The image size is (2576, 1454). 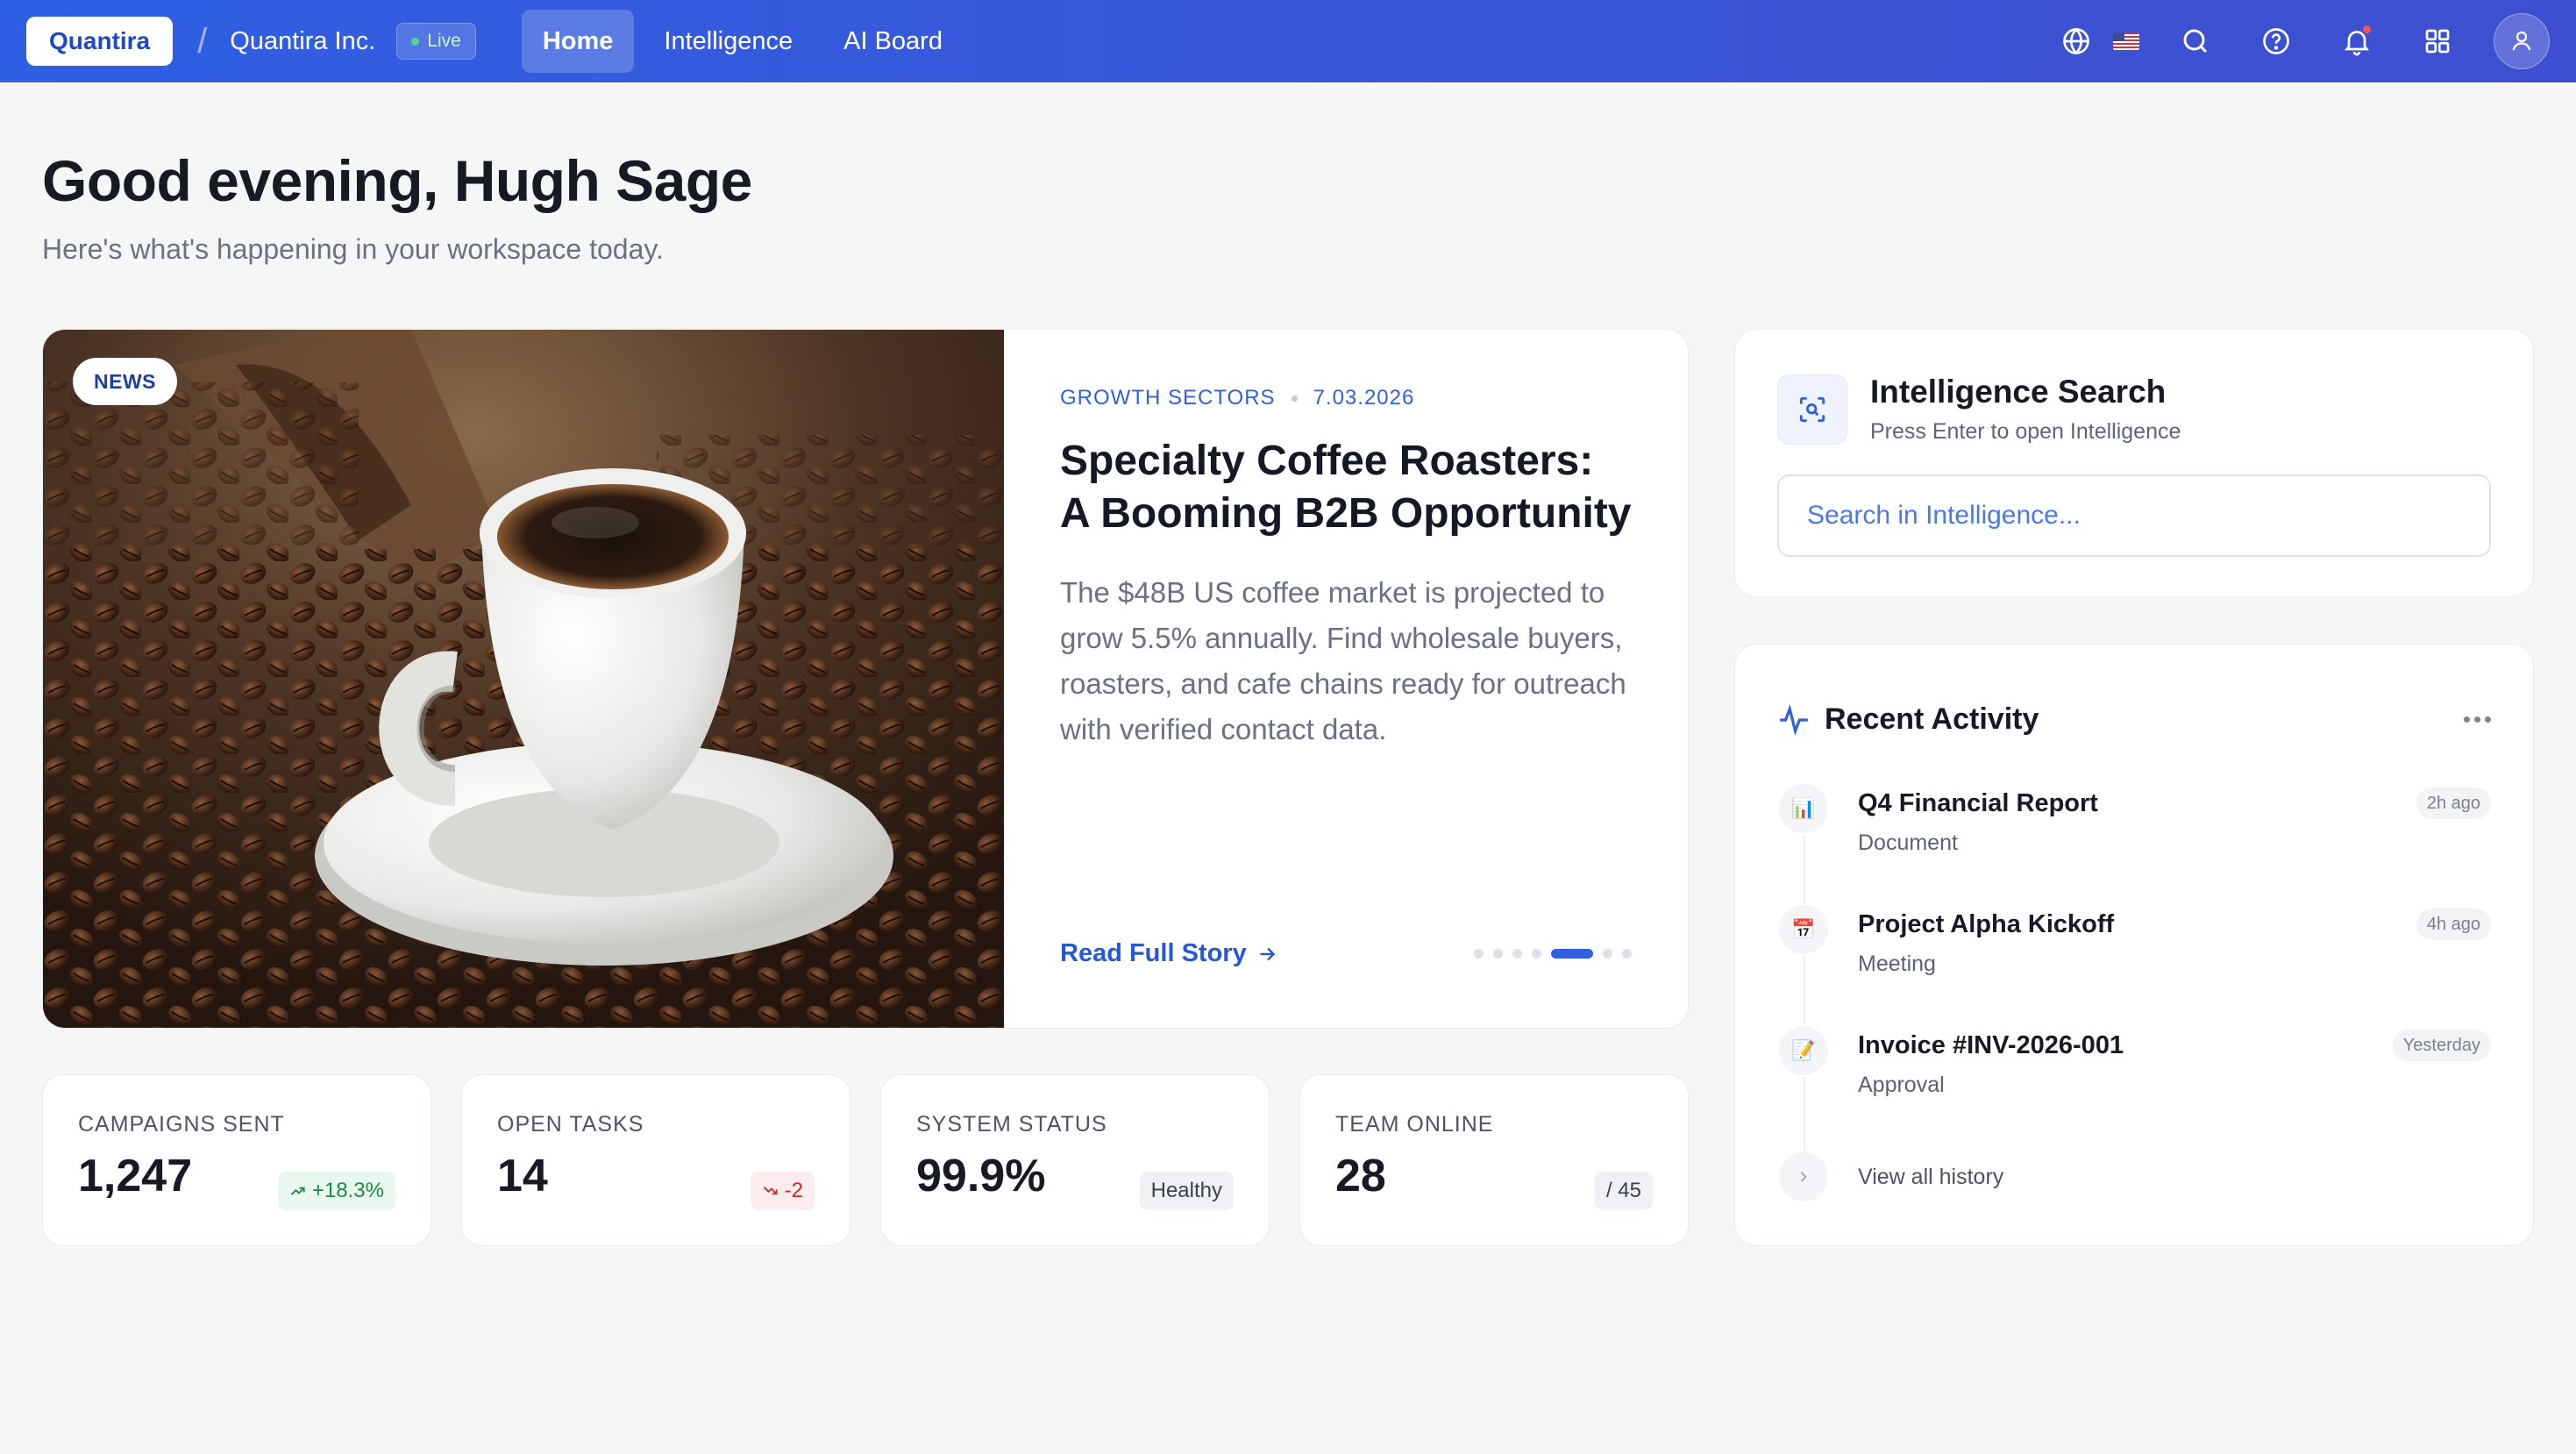 What do you see at coordinates (1932, 719) in the screenshot?
I see `activity-title: Recent Activity` at bounding box center [1932, 719].